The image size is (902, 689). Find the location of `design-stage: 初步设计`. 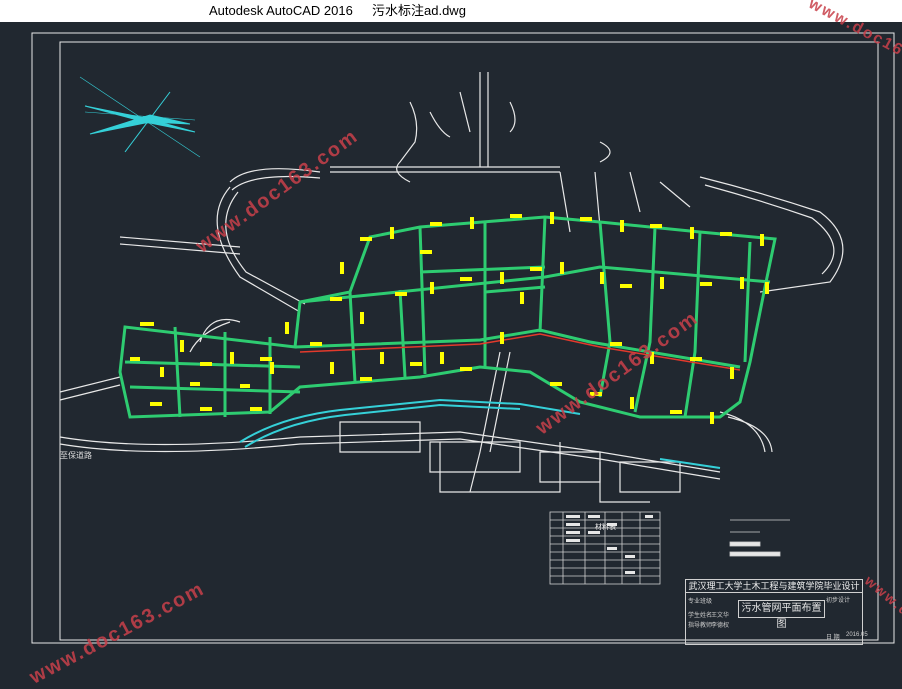

design-stage: 初步设计 is located at coordinates (838, 601).